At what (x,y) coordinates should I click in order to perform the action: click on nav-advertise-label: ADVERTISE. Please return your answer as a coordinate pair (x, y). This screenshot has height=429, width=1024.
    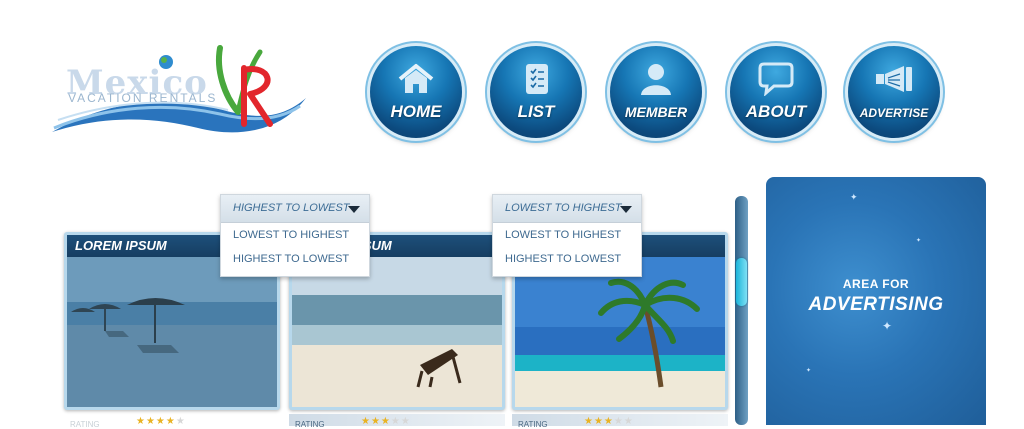
    Looking at the image, I should click on (894, 113).